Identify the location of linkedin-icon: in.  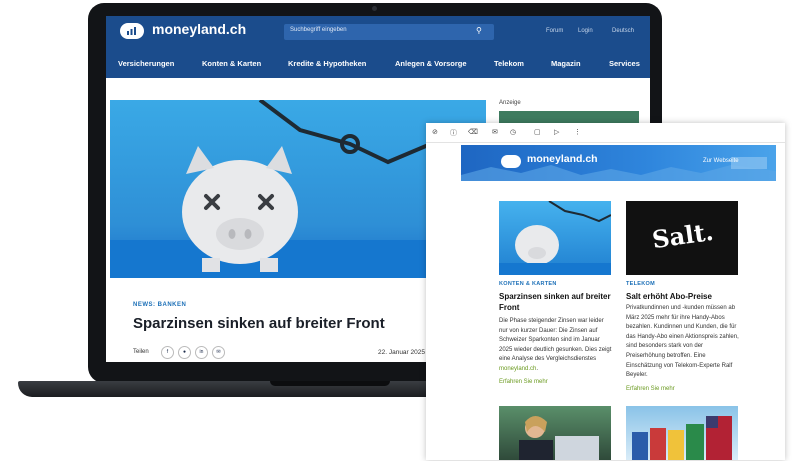
(201, 352).